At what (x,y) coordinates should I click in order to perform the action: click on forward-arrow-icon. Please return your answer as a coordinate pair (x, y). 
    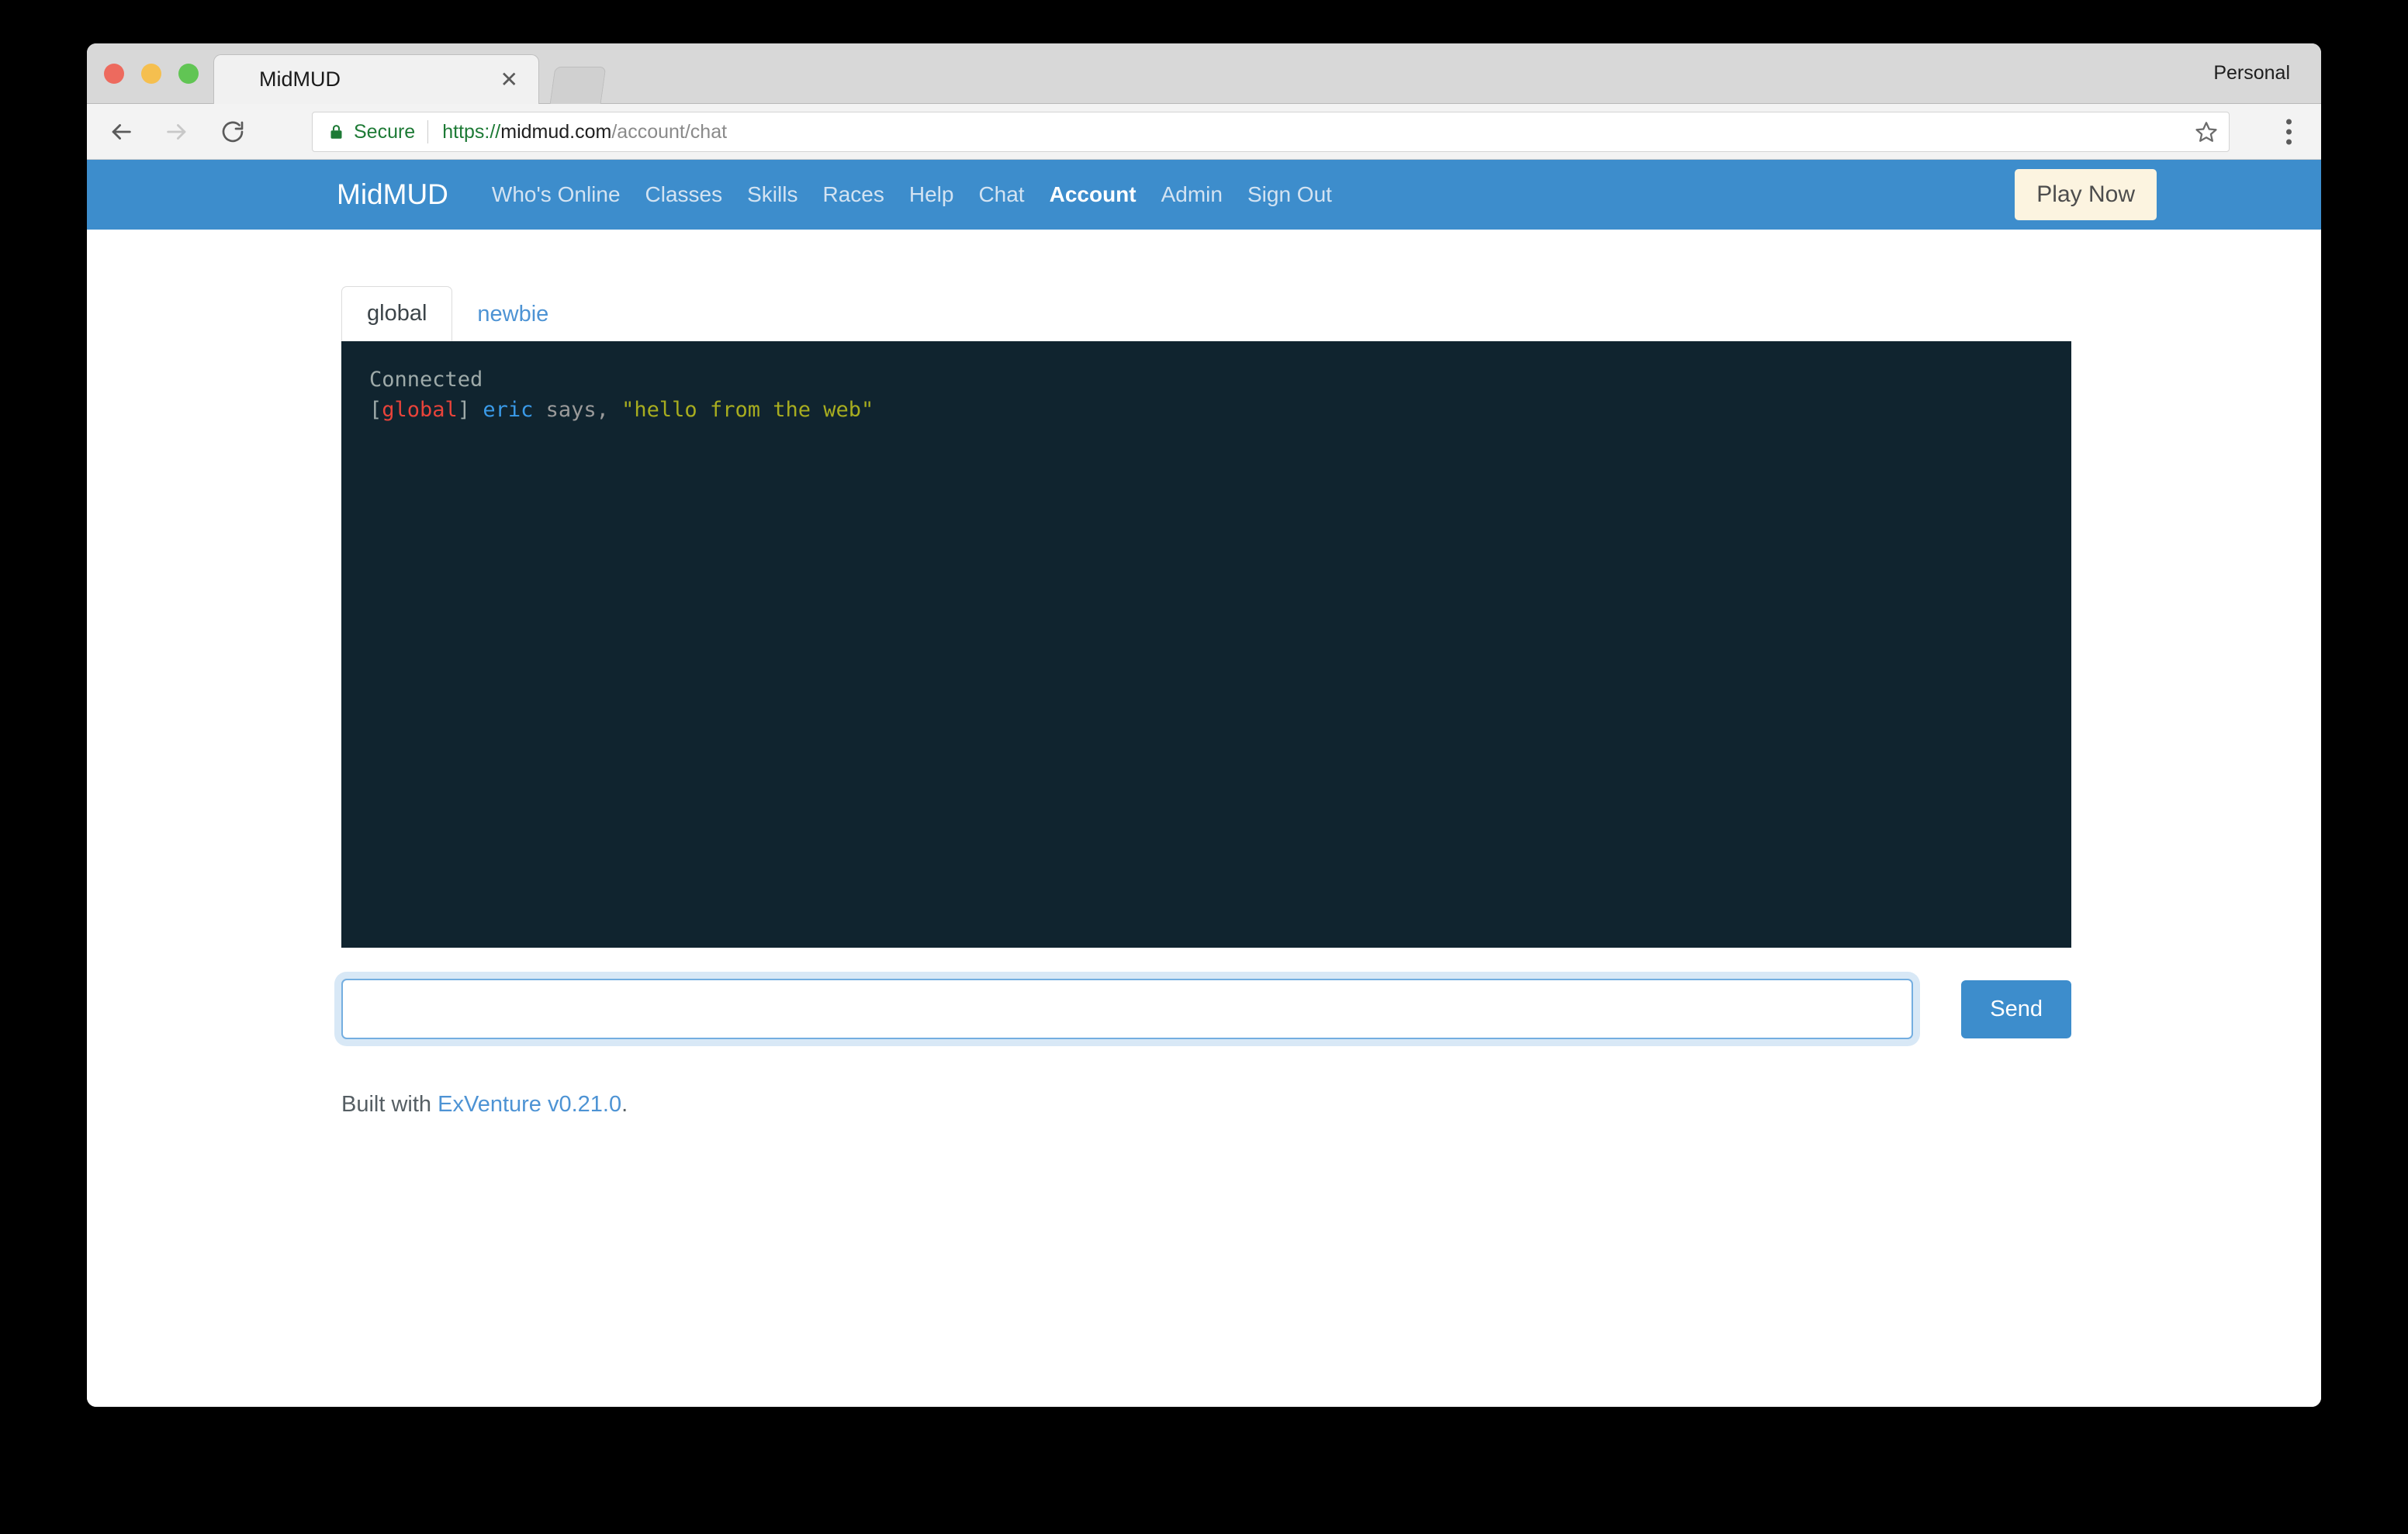
    Looking at the image, I should click on (177, 132).